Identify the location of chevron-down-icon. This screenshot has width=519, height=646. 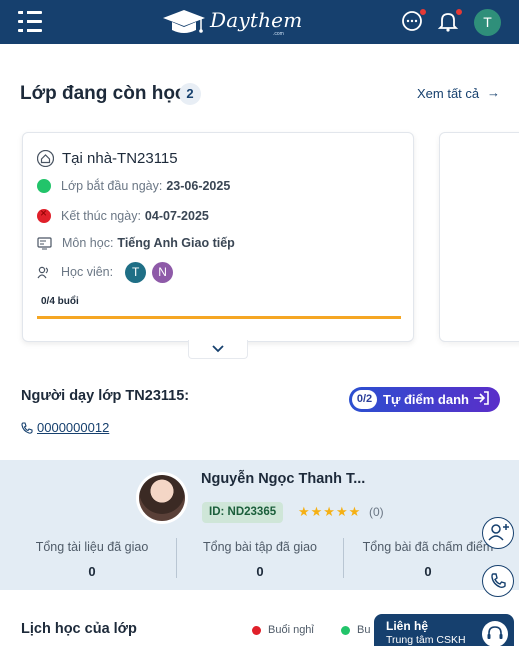
(218, 349).